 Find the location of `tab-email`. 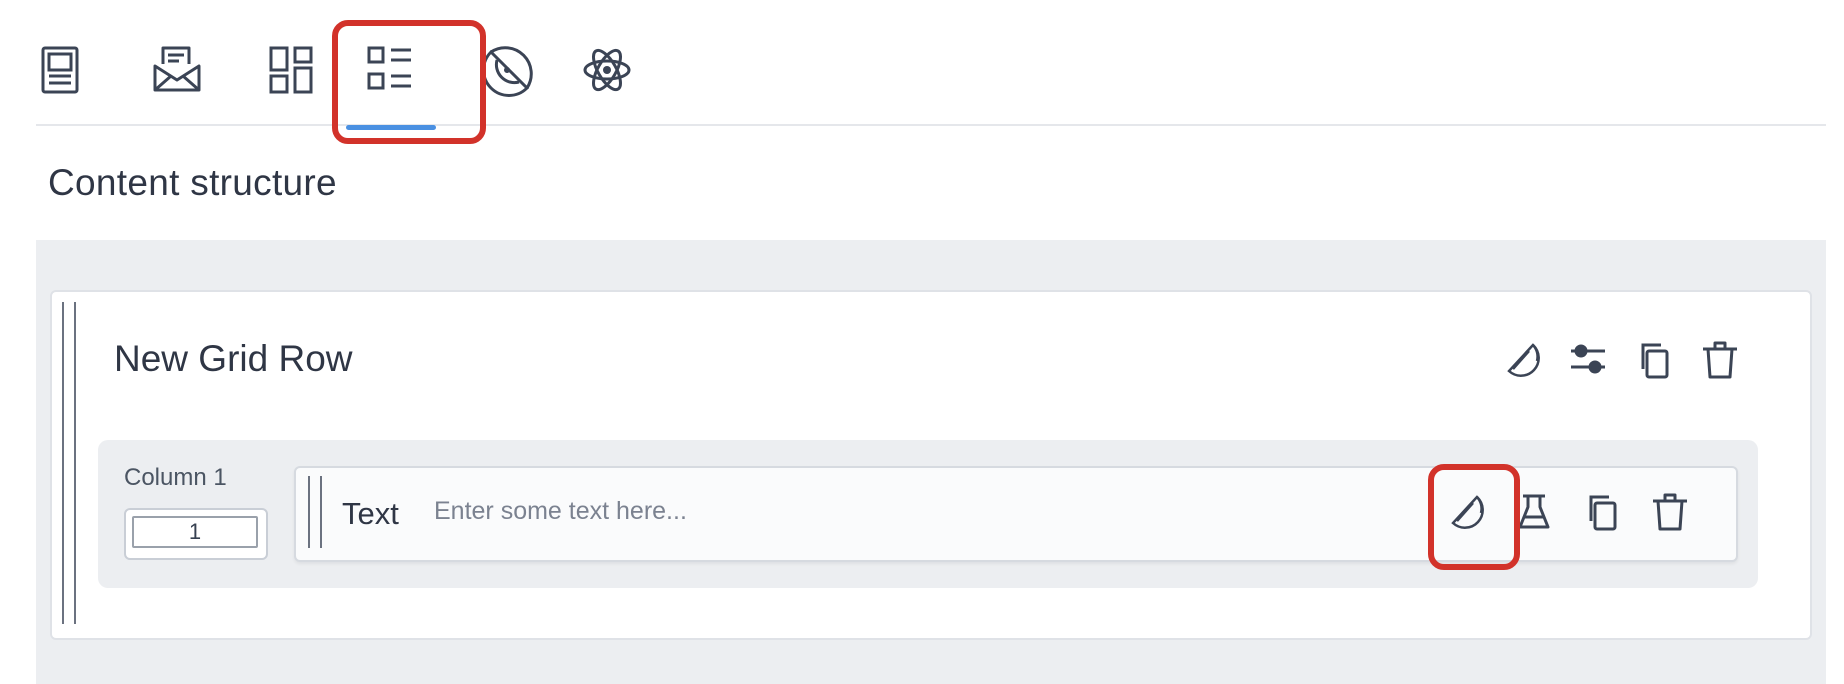

tab-email is located at coordinates (177, 77).